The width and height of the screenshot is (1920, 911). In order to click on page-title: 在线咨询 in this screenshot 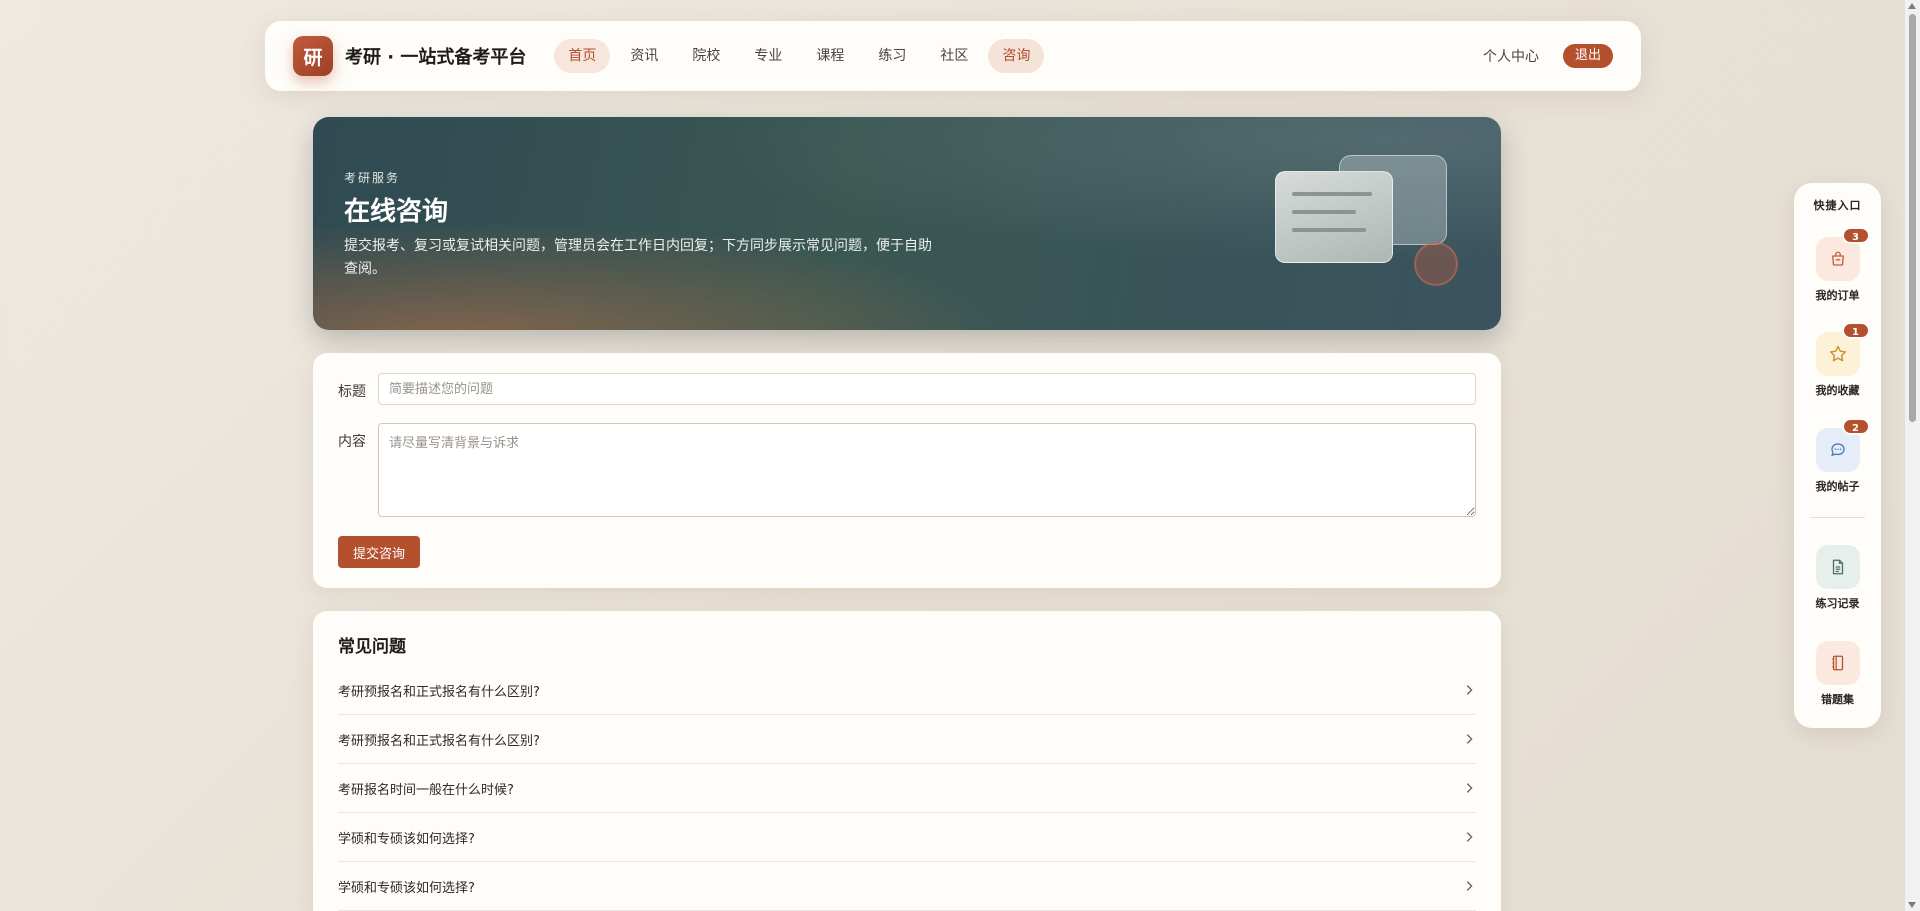, I will do `click(396, 212)`.